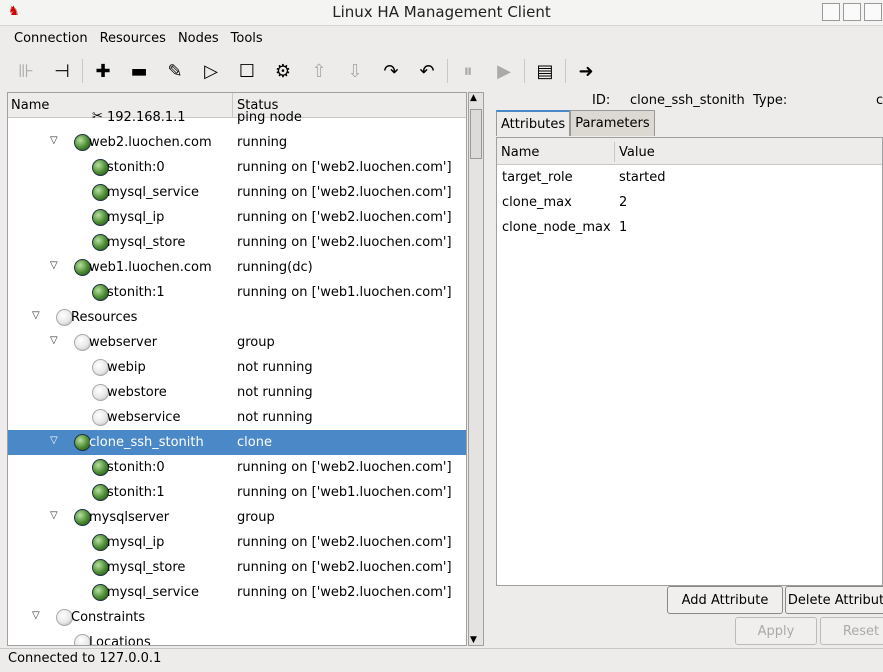 The height and width of the screenshot is (672, 883). What do you see at coordinates (468, 71) in the screenshot?
I see `standby-icon: ⏸` at bounding box center [468, 71].